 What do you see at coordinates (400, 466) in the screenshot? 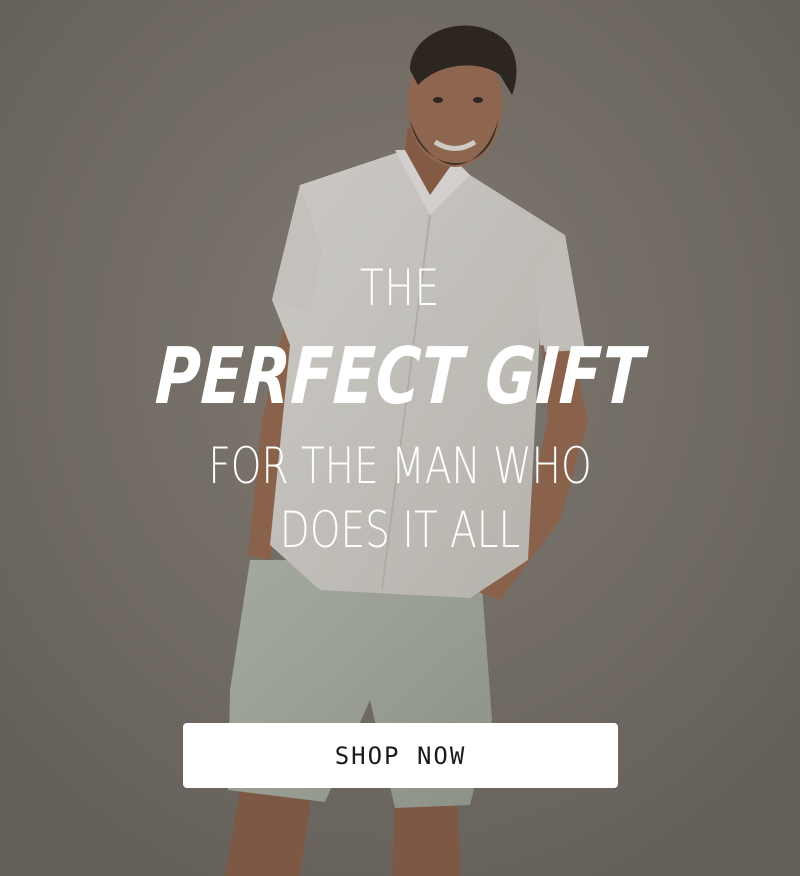
I see `headline-for-the-man-who: FOR THE MAN WHO` at bounding box center [400, 466].